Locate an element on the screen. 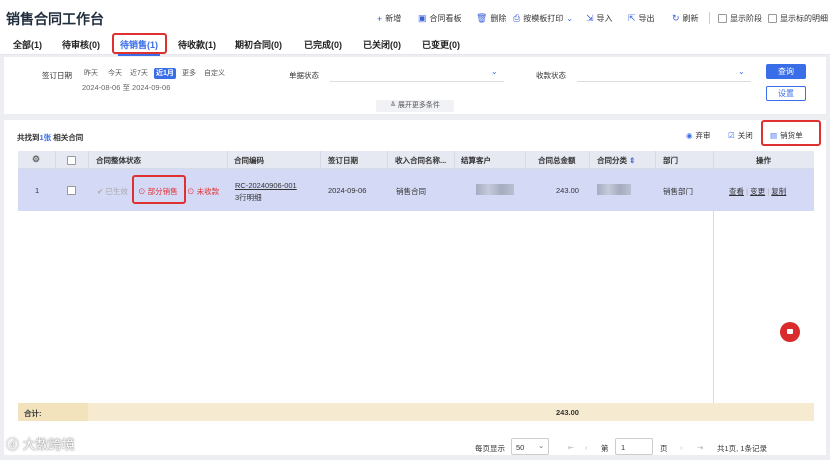 The width and height of the screenshot is (830, 460). change-link: 变更 is located at coordinates (757, 191).